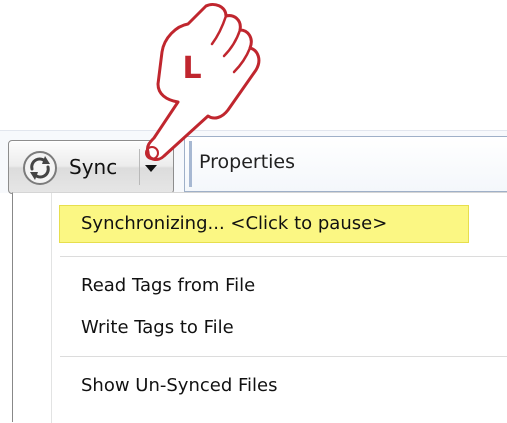 Image resolution: width=507 pixels, height=423 pixels. Describe the element at coordinates (51, 308) in the screenshot. I see `menu-icon-gutter` at that location.